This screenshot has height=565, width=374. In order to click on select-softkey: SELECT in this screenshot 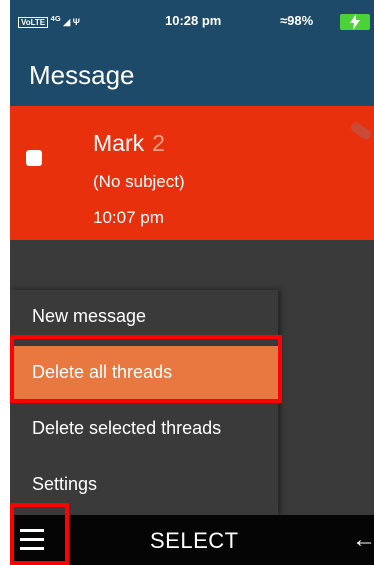, I will do `click(194, 541)`.